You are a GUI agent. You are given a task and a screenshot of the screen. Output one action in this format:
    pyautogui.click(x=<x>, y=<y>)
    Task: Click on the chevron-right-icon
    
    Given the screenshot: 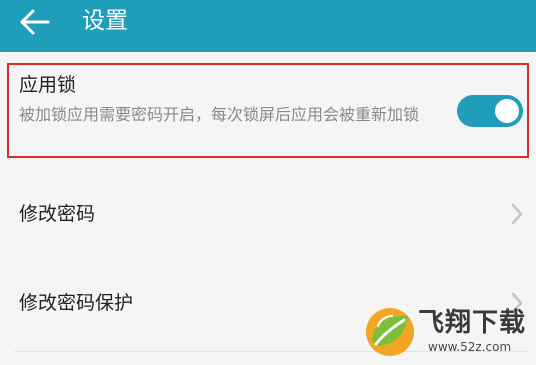 What is the action you would take?
    pyautogui.click(x=517, y=214)
    